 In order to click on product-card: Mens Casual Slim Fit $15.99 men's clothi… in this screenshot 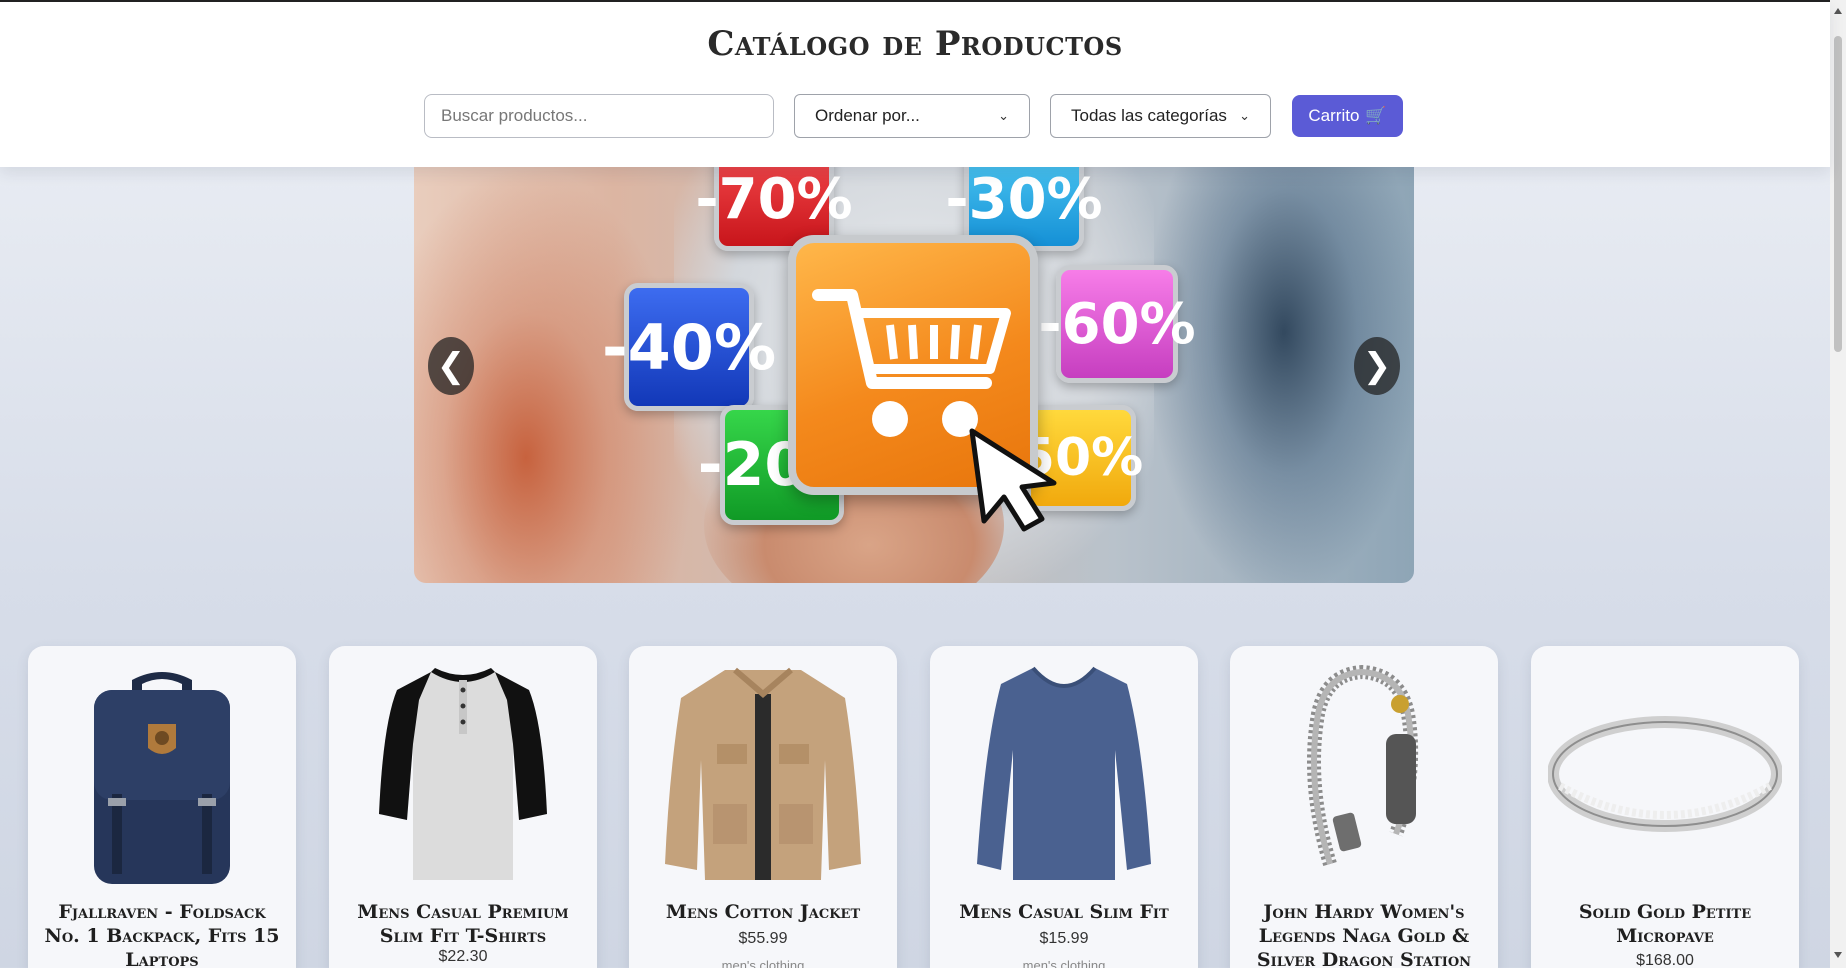, I will do `click(1064, 807)`.